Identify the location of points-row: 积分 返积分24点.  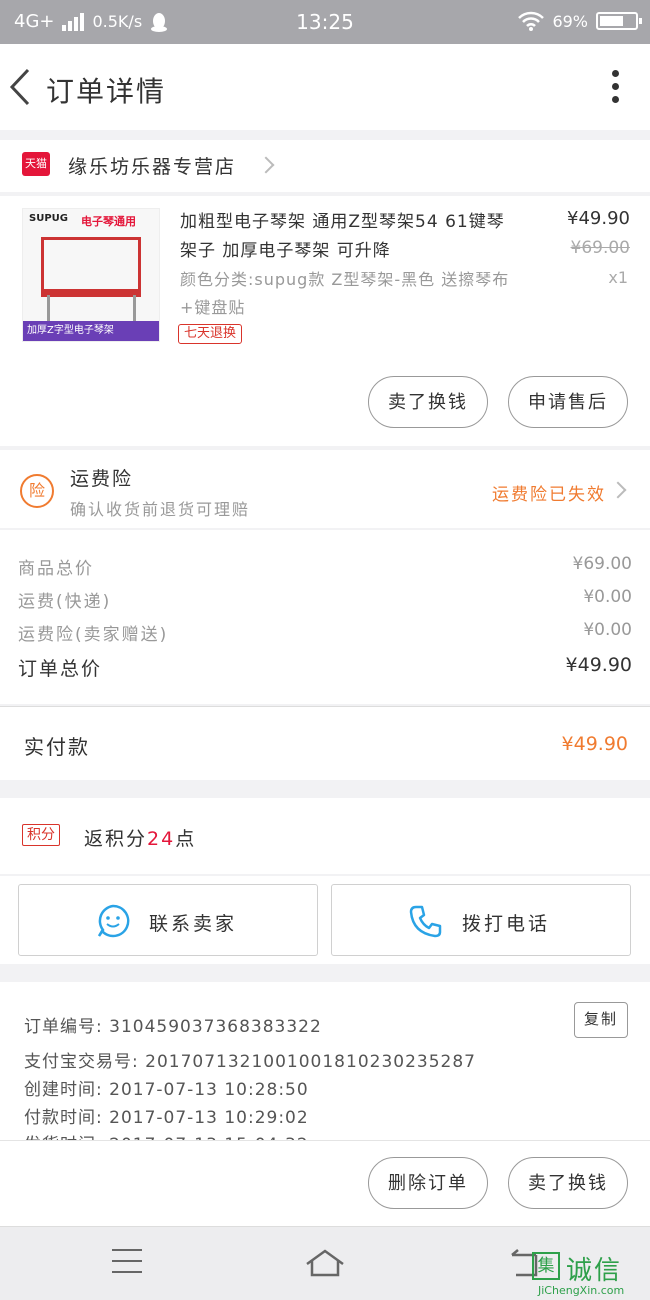
(325, 836).